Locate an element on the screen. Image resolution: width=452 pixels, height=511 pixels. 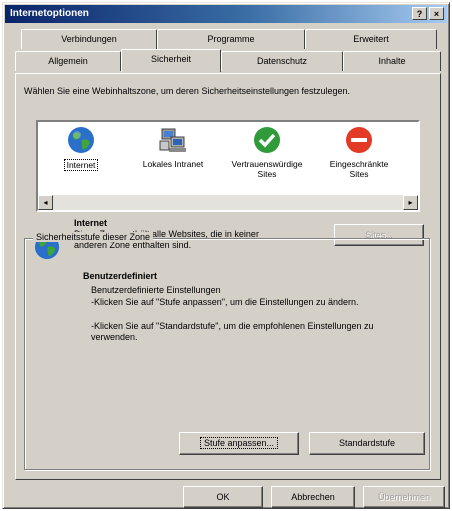
tab-datenschutz: Datenschutz is located at coordinates (282, 61).